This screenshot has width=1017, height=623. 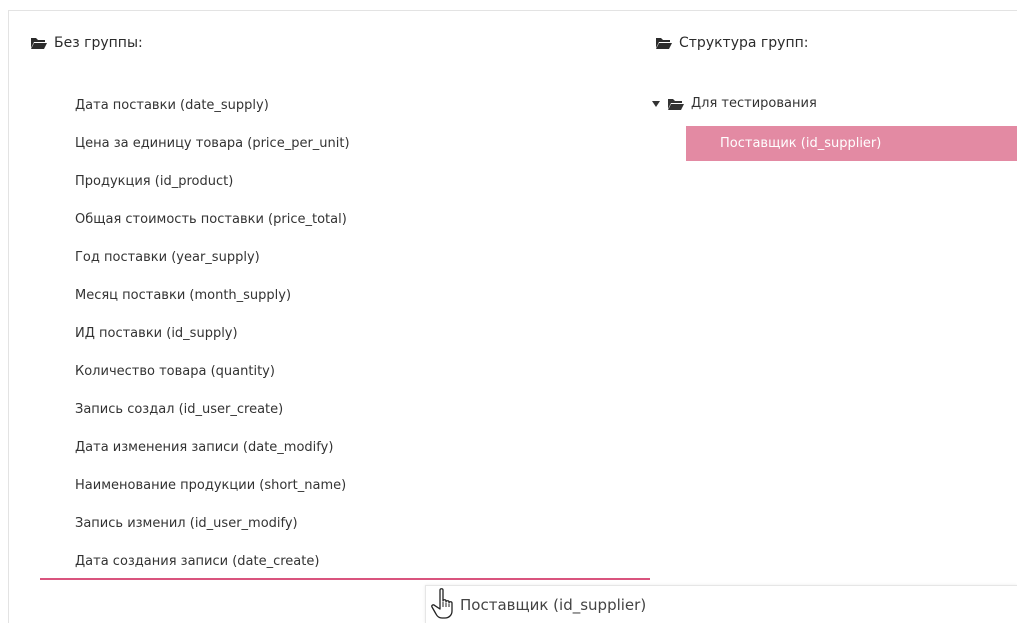 I want to click on ungrouped-heading: Без группы:, so click(x=86, y=43).